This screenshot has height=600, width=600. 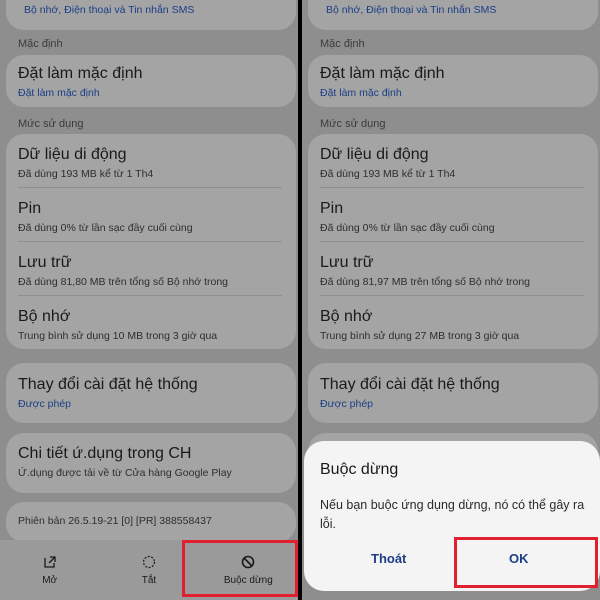 I want to click on disable-button: Tắt, so click(x=148, y=570).